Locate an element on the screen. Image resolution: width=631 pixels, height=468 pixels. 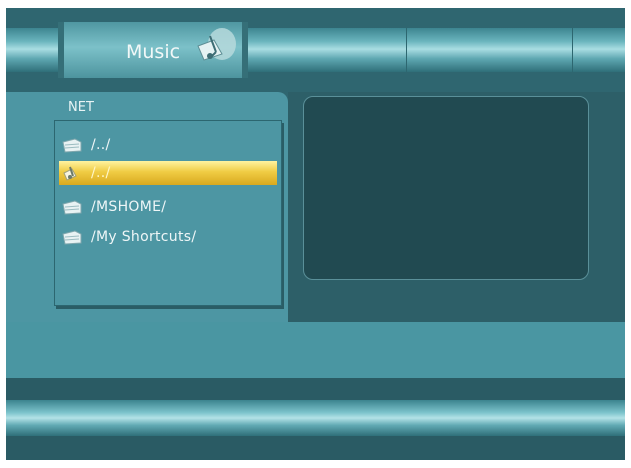
footer-strip is located at coordinates (315, 448).